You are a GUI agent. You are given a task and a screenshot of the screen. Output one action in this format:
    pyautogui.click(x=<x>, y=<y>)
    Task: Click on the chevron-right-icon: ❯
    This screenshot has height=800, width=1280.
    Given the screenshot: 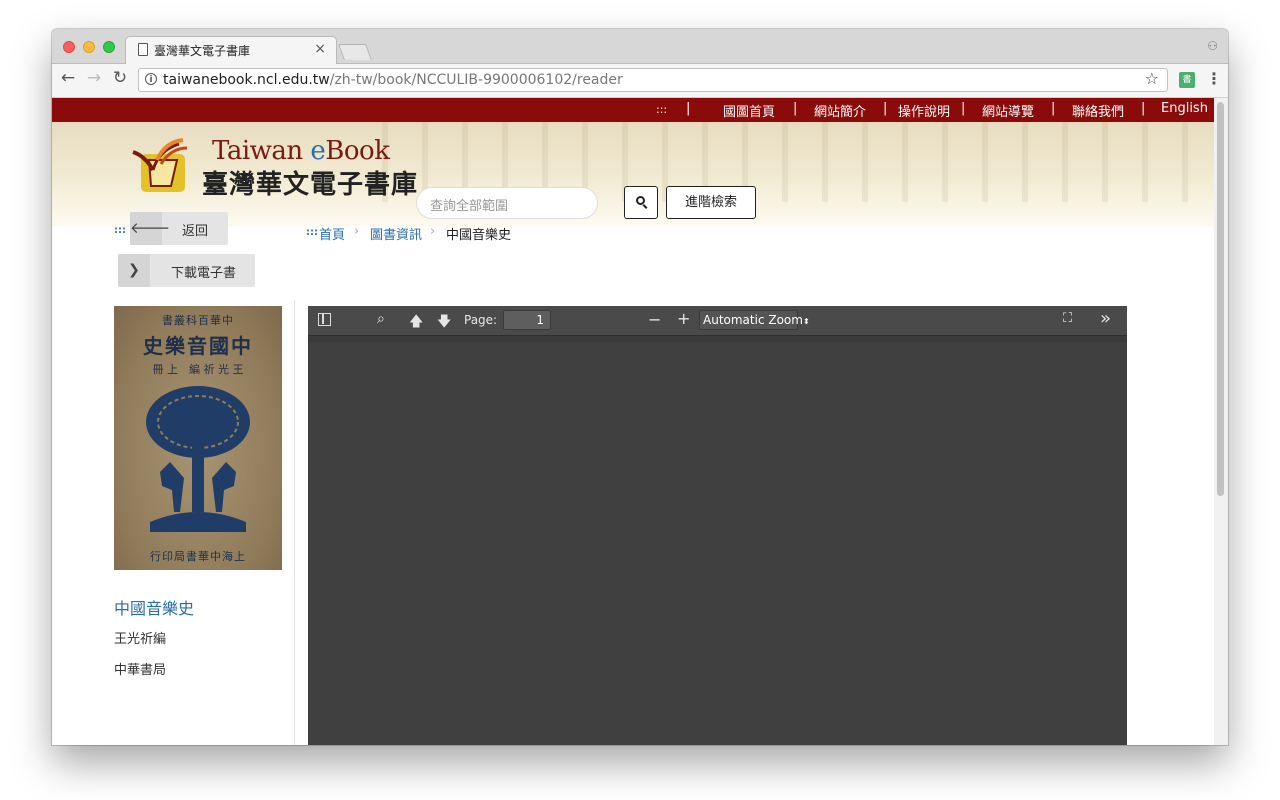 What is the action you would take?
    pyautogui.click(x=134, y=270)
    